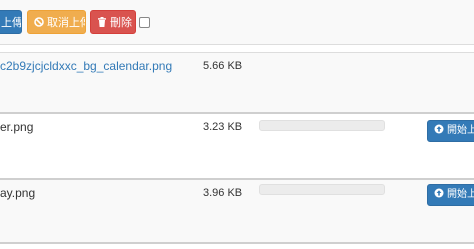 Image resolution: width=474 pixels, height=249 pixels. I want to click on upload-all-button: 上傳, so click(11, 22).